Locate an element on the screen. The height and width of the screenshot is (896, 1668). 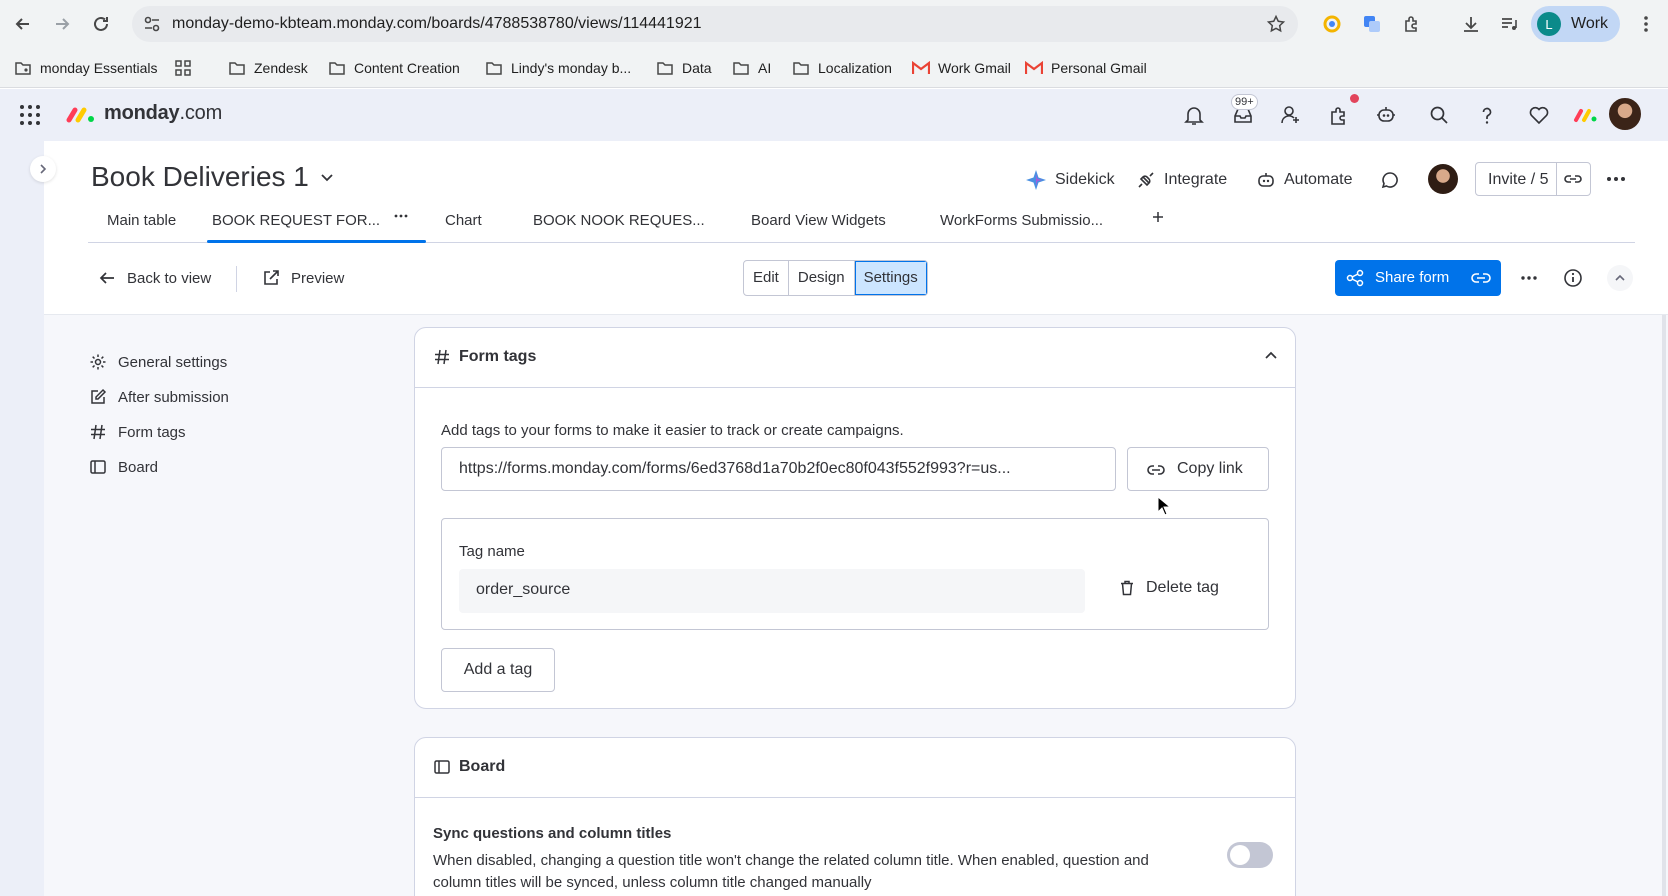
bookmark-star-icon is located at coordinates (1276, 24).